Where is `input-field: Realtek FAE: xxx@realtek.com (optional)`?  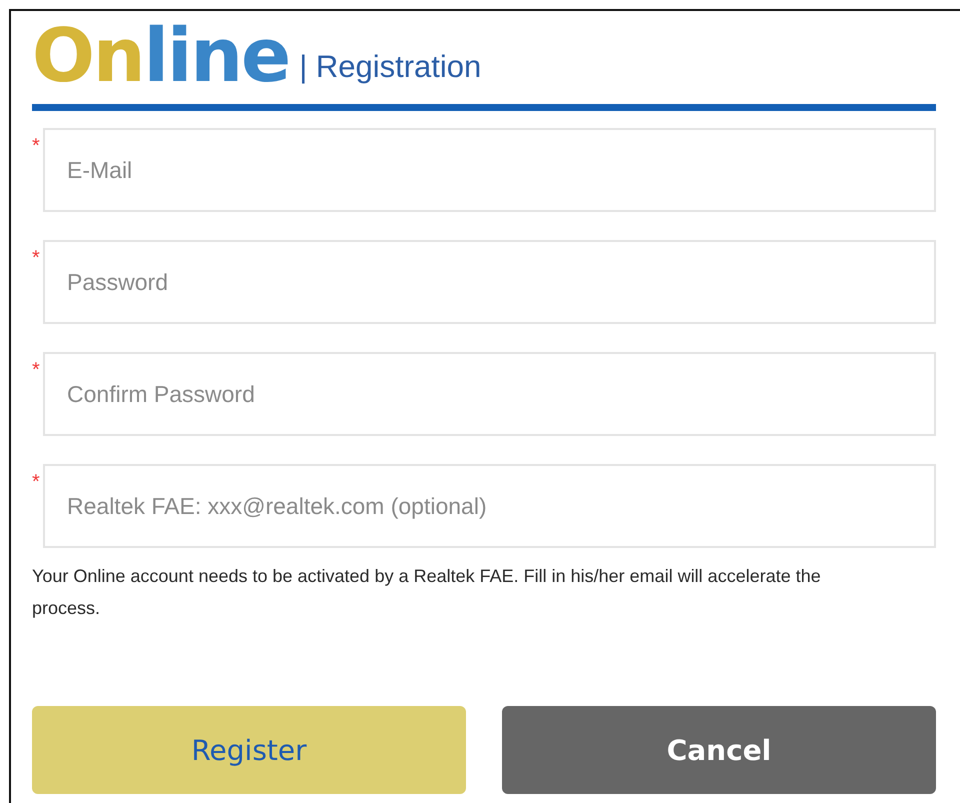 input-field: Realtek FAE: xxx@realtek.com (optional) is located at coordinates (489, 506).